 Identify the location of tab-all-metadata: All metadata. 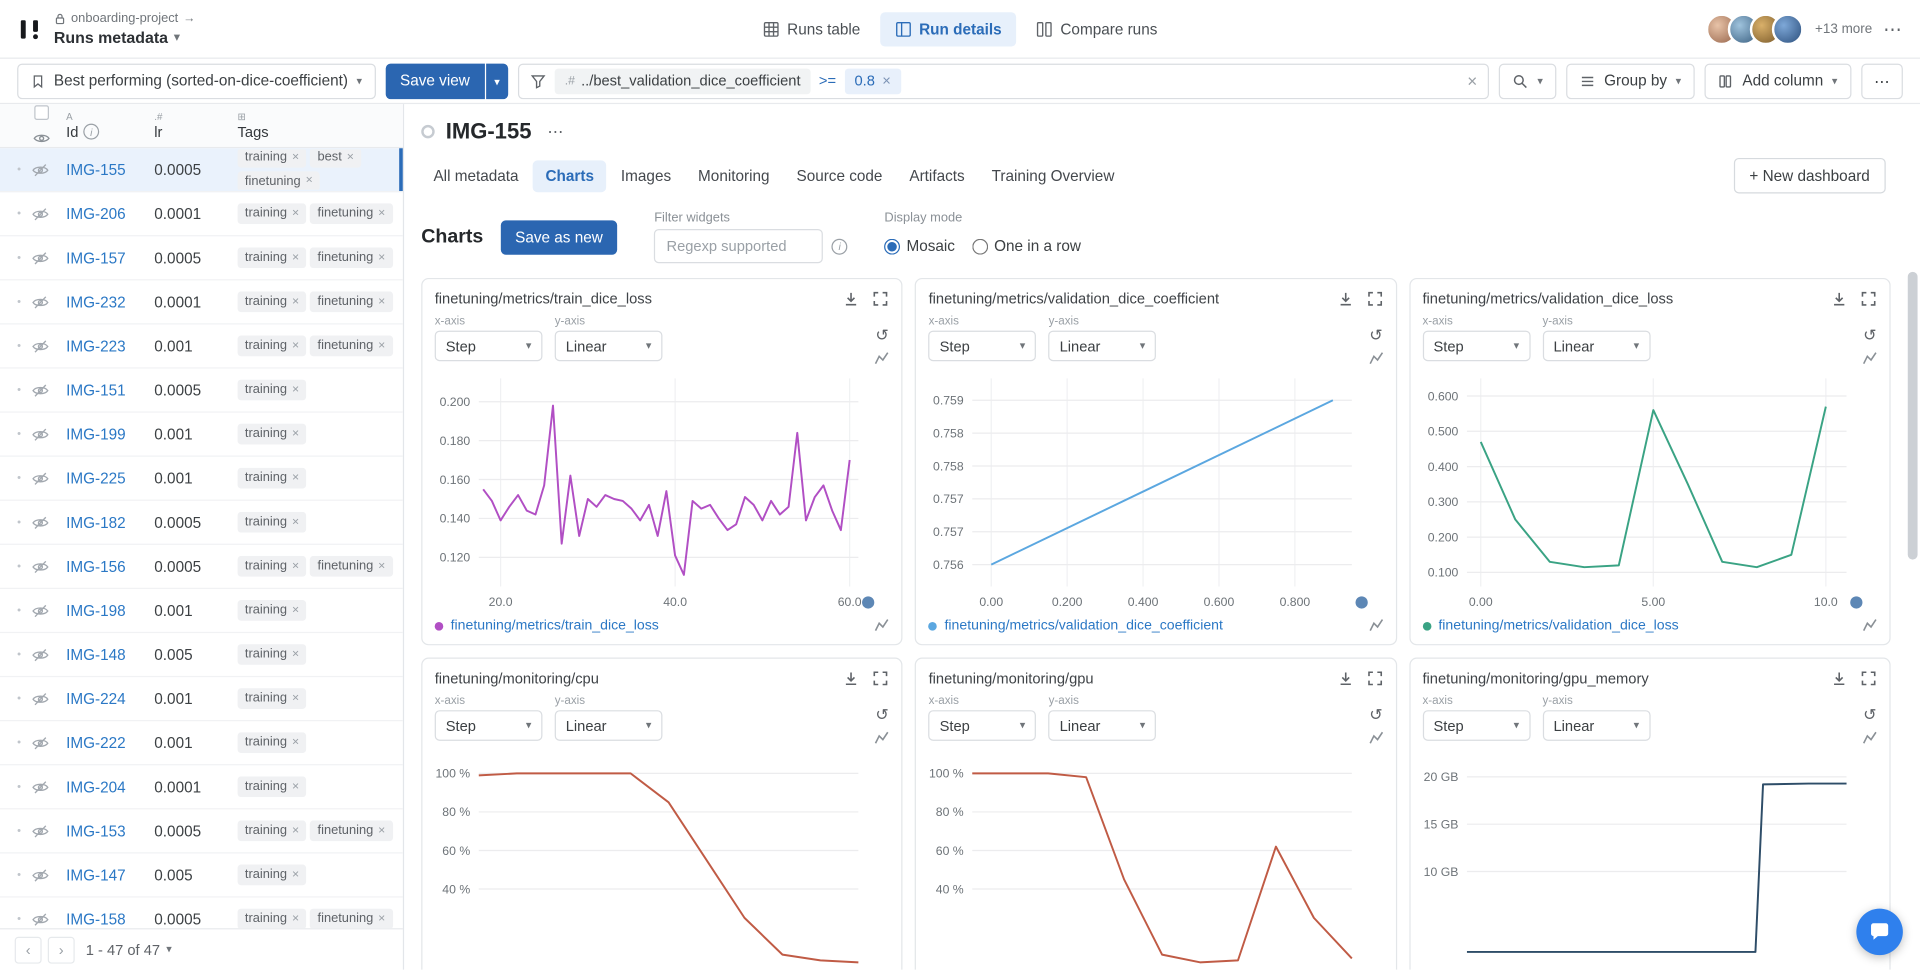
(476, 176).